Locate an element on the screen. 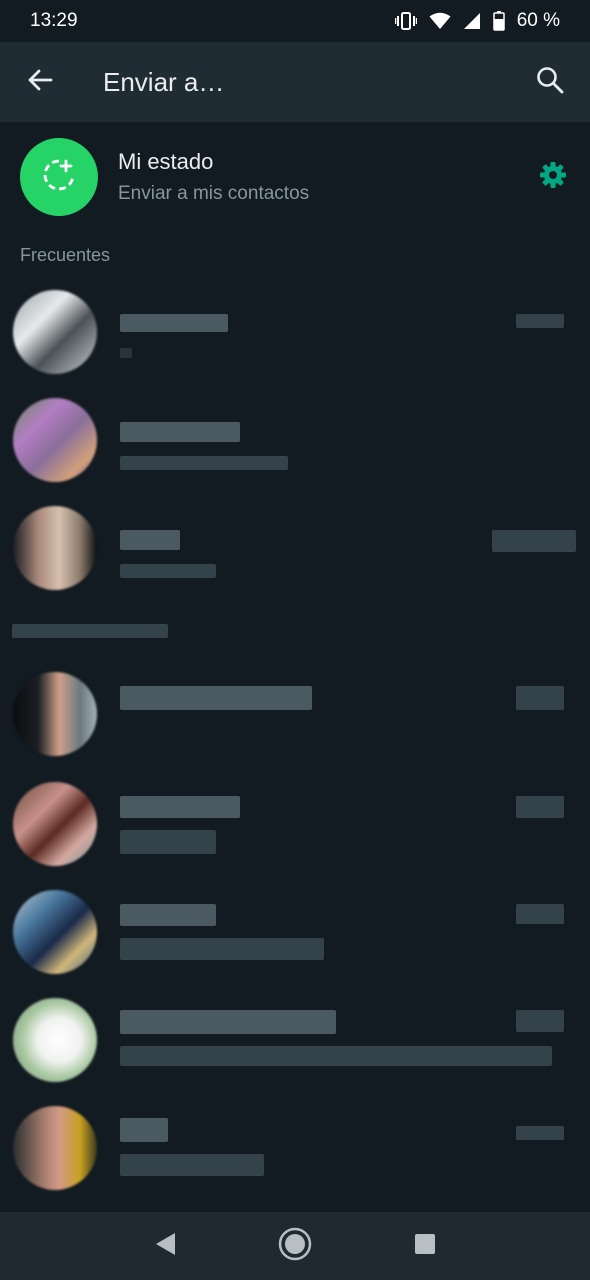 This screenshot has width=590, height=1280. section-label-redacted is located at coordinates (90, 631).